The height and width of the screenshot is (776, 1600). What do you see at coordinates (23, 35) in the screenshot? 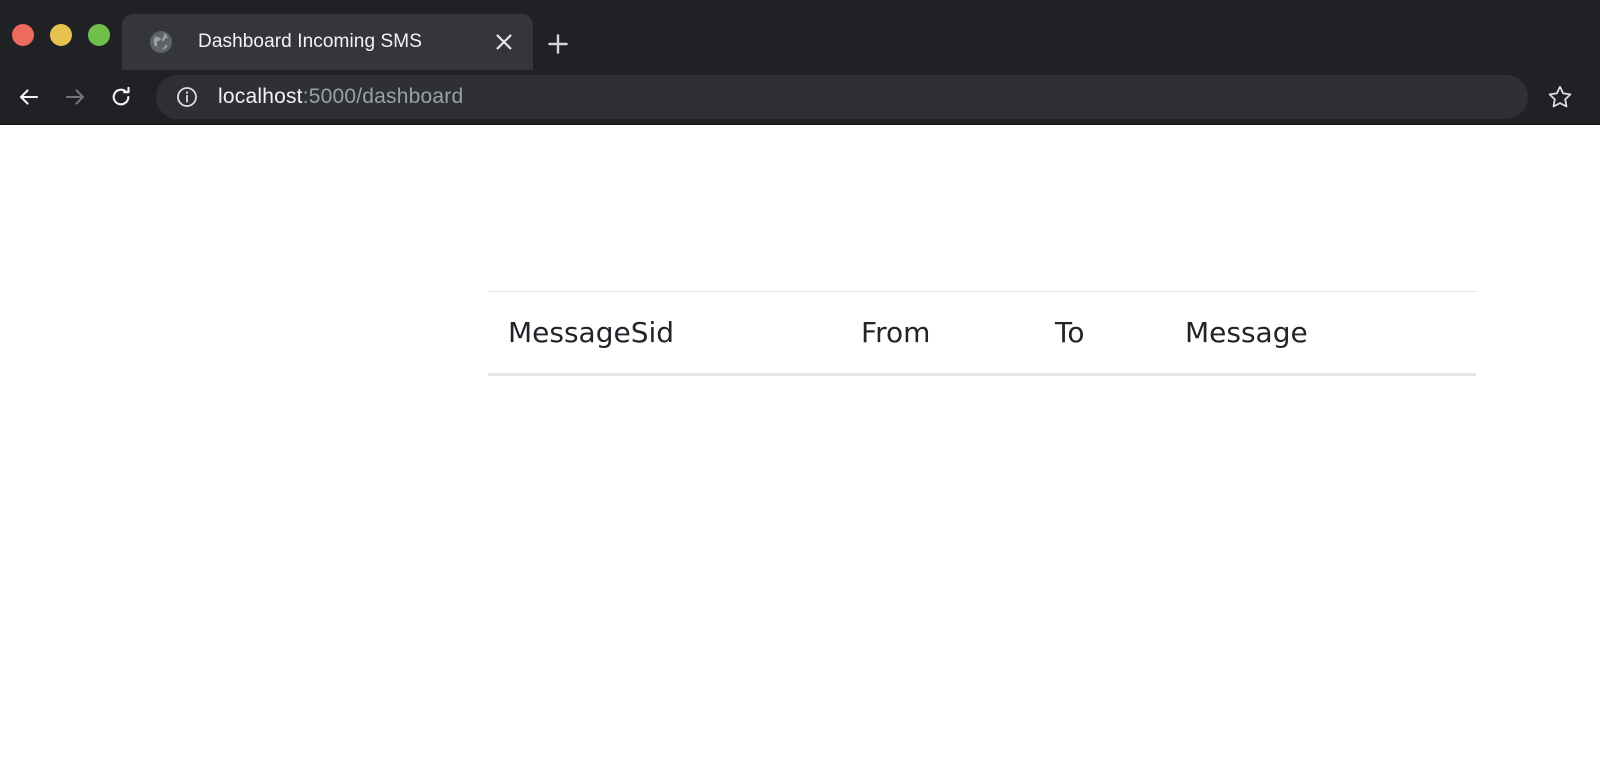
I see `close-window-button` at bounding box center [23, 35].